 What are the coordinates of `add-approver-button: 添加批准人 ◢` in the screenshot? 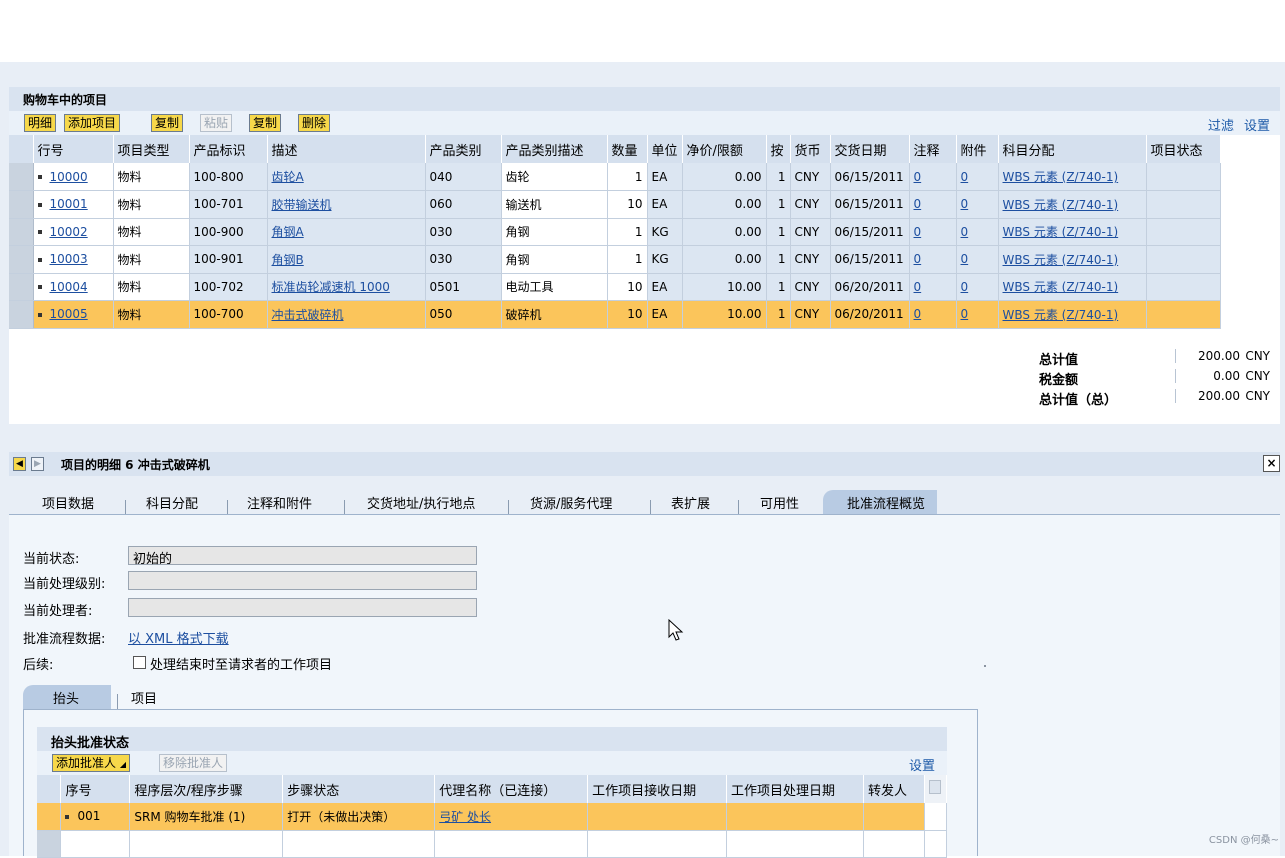 It's located at (91, 763).